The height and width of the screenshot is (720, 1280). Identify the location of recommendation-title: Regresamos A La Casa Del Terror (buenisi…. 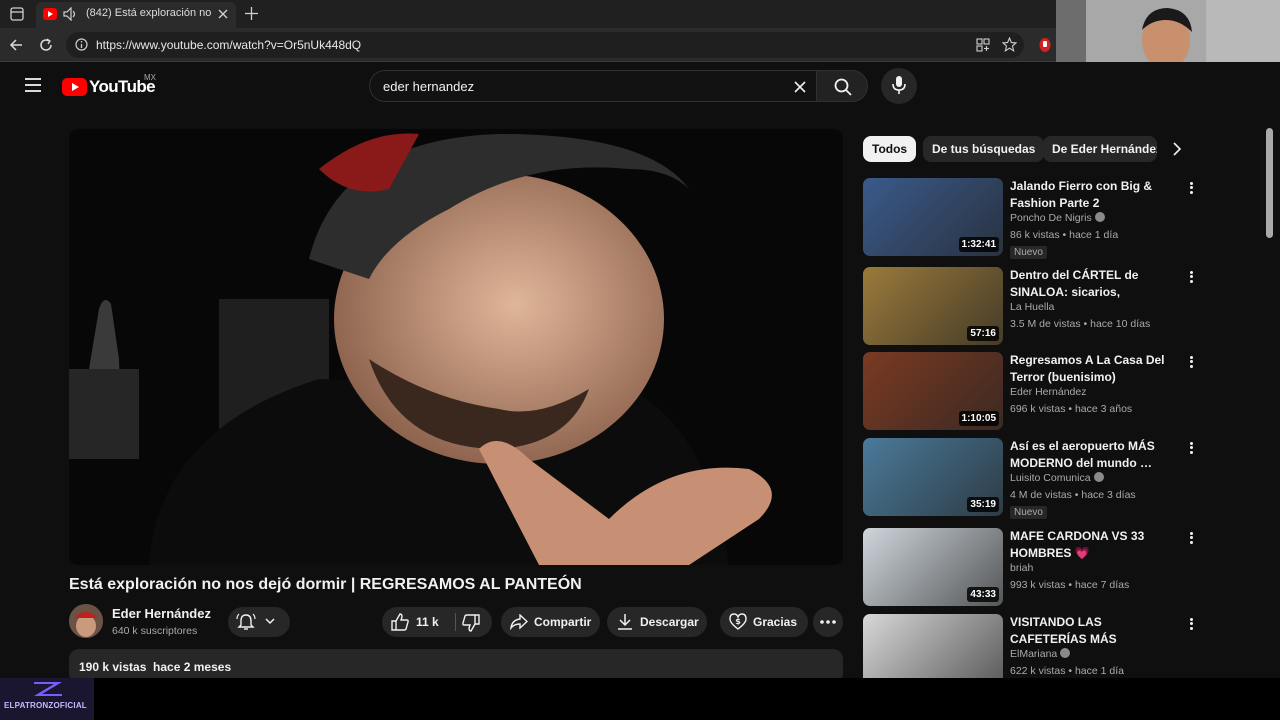
(1095, 369).